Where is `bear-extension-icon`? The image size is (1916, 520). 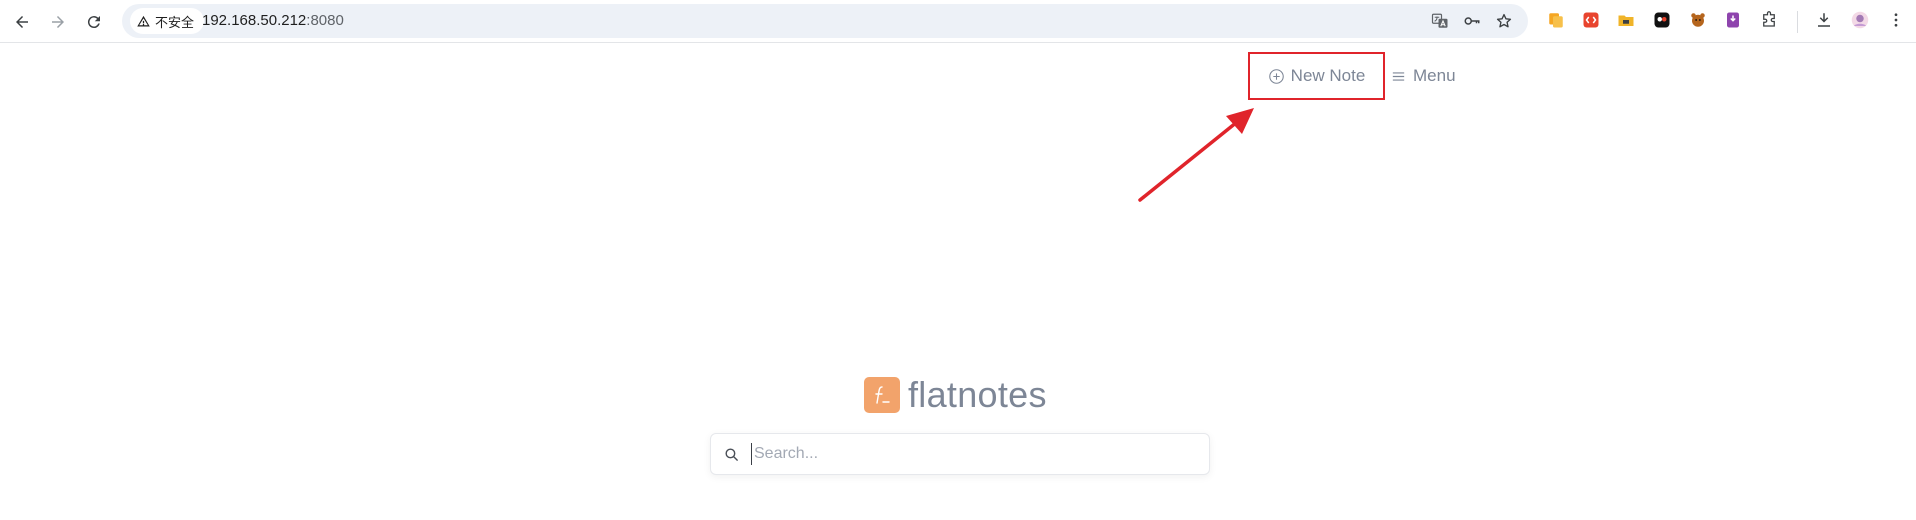 bear-extension-icon is located at coordinates (1698, 20).